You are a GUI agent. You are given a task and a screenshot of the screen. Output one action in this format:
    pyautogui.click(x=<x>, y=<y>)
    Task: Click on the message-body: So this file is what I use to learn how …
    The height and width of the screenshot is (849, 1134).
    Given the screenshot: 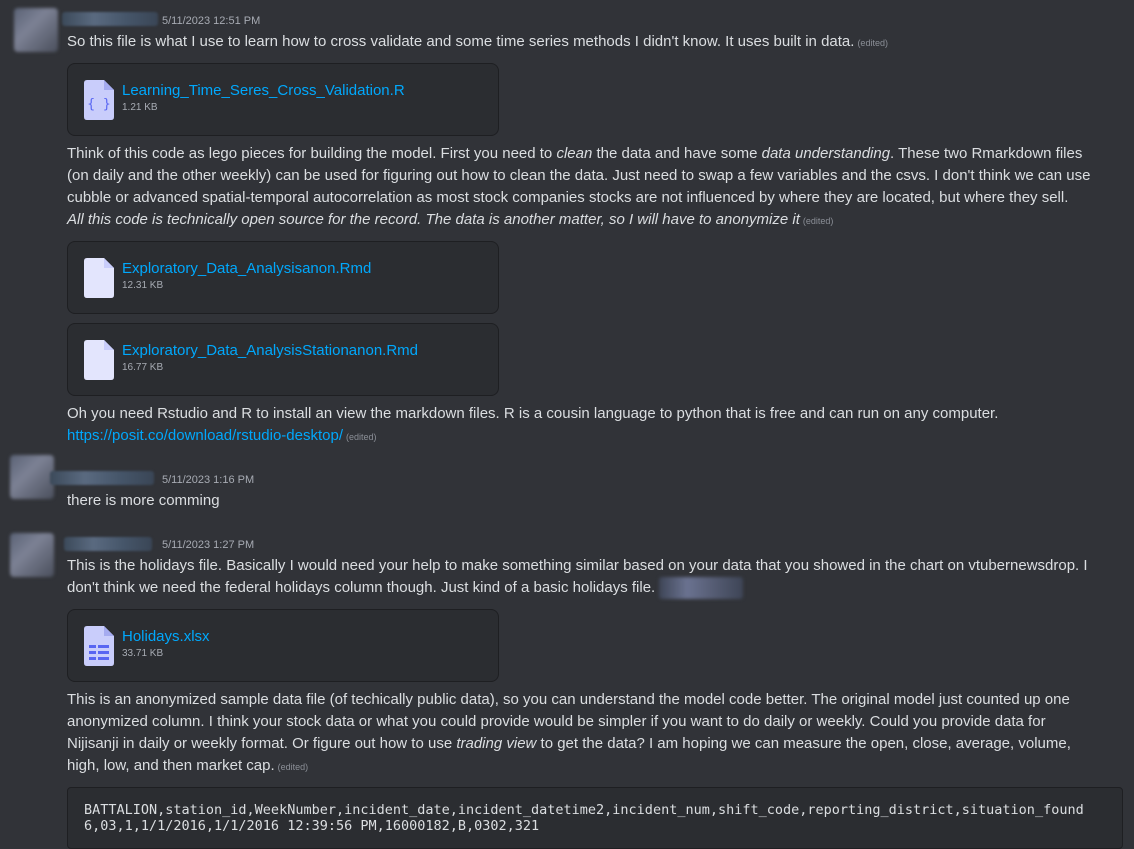 What is the action you would take?
    pyautogui.click(x=461, y=41)
    